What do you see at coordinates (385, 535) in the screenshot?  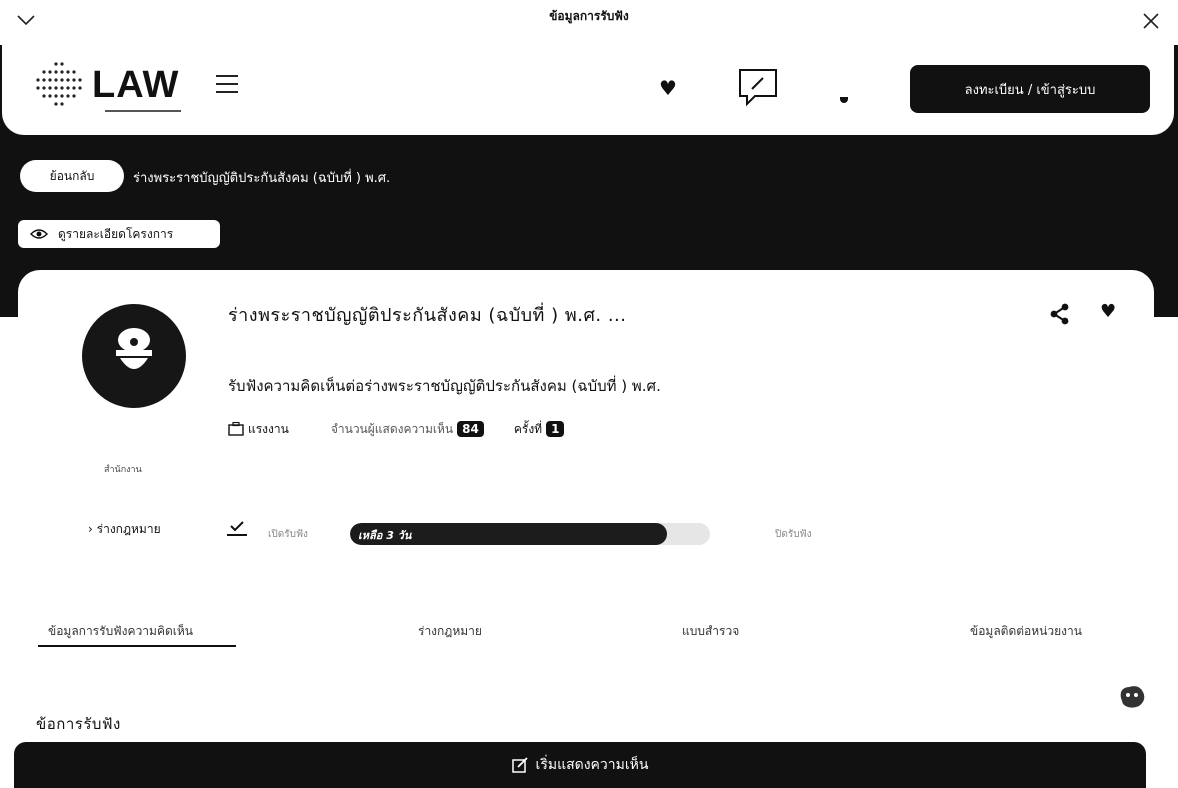 I see `remaining-label: เหลือ 3 วัน` at bounding box center [385, 535].